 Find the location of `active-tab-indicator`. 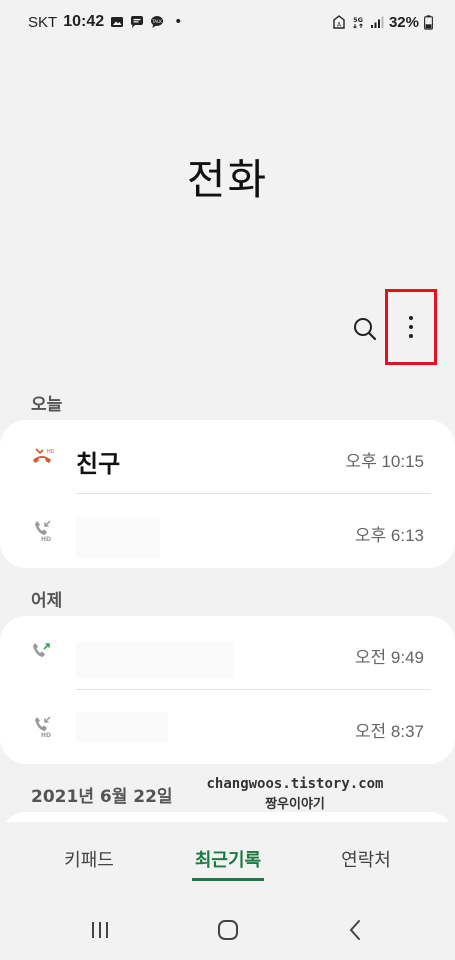

active-tab-indicator is located at coordinates (228, 879).